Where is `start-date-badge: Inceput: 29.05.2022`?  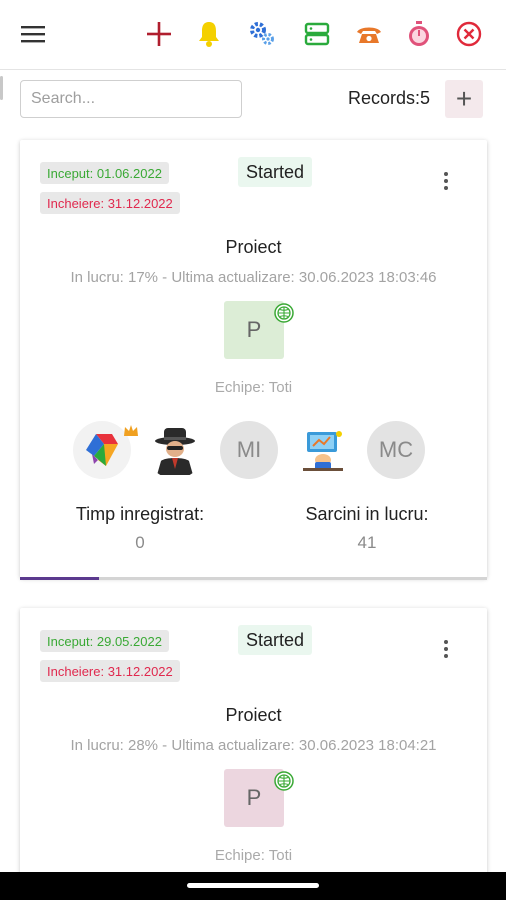 start-date-badge: Inceput: 29.05.2022 is located at coordinates (104, 641).